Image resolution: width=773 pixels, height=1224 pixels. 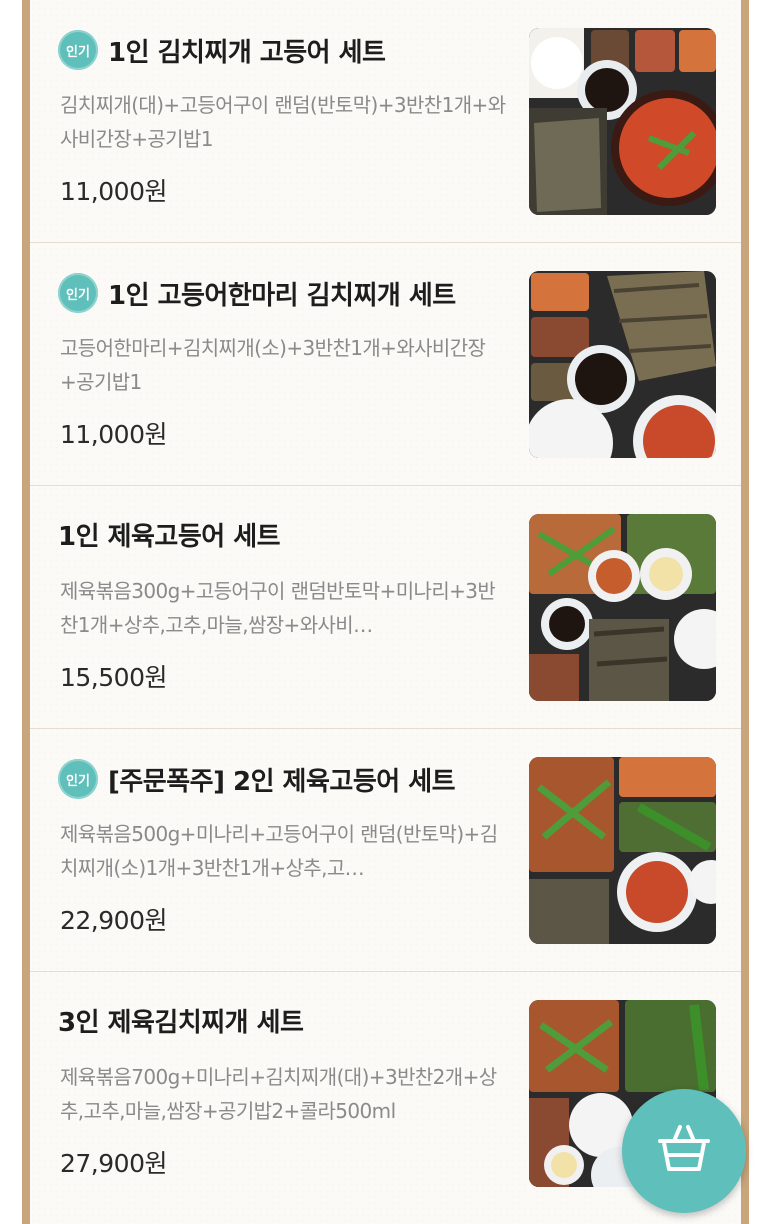 I want to click on menu-item-title: 3인 제육김치찌개 세트, so click(x=181, y=1023).